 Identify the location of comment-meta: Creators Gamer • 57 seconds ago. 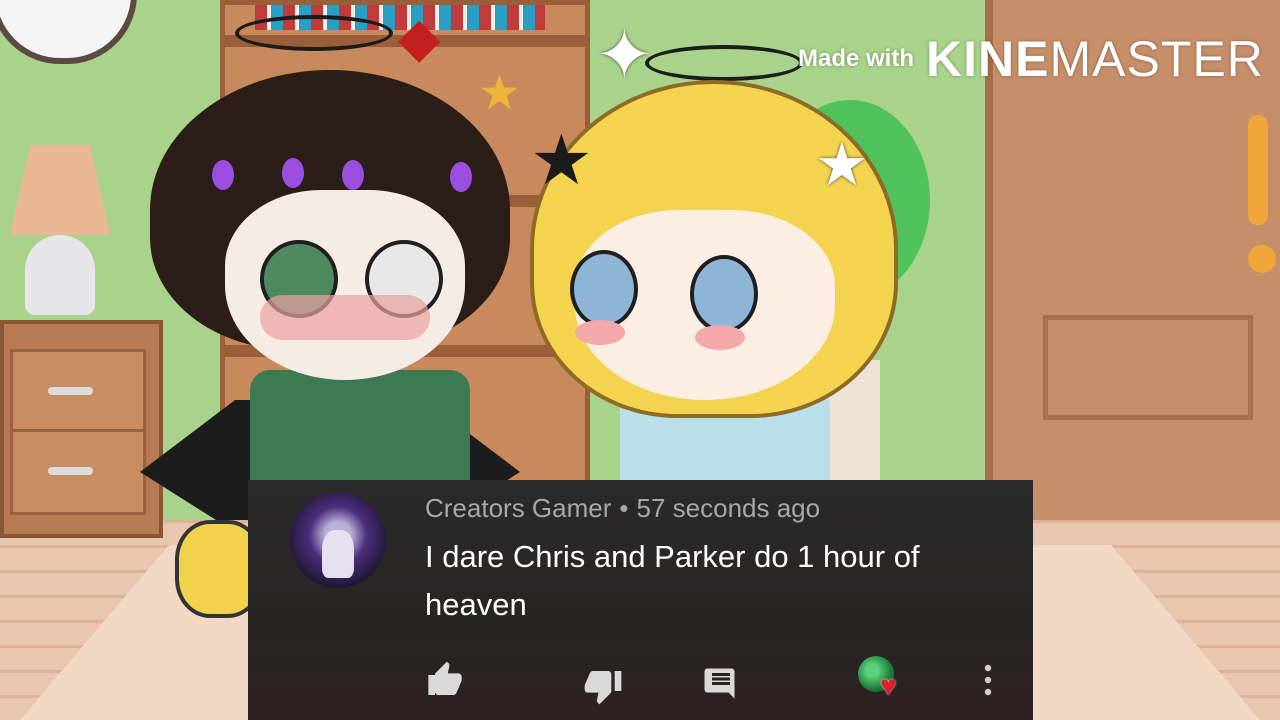
(622, 508).